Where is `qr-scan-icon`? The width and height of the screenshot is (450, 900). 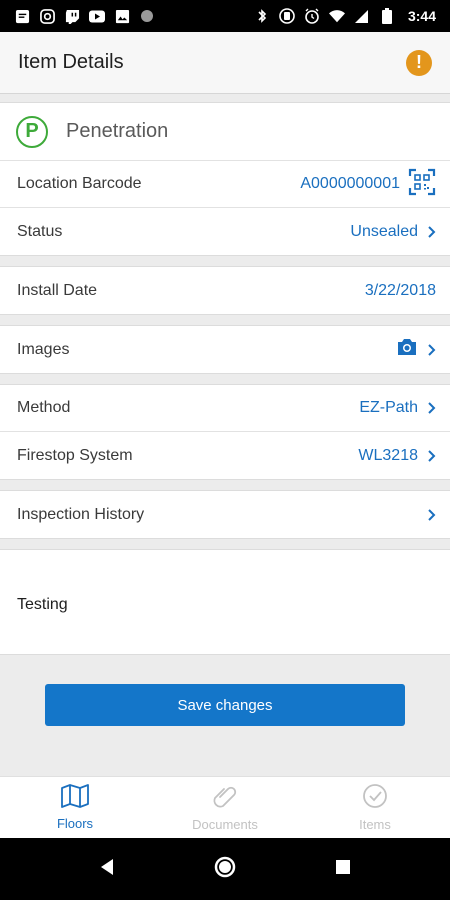
qr-scan-icon is located at coordinates (422, 184).